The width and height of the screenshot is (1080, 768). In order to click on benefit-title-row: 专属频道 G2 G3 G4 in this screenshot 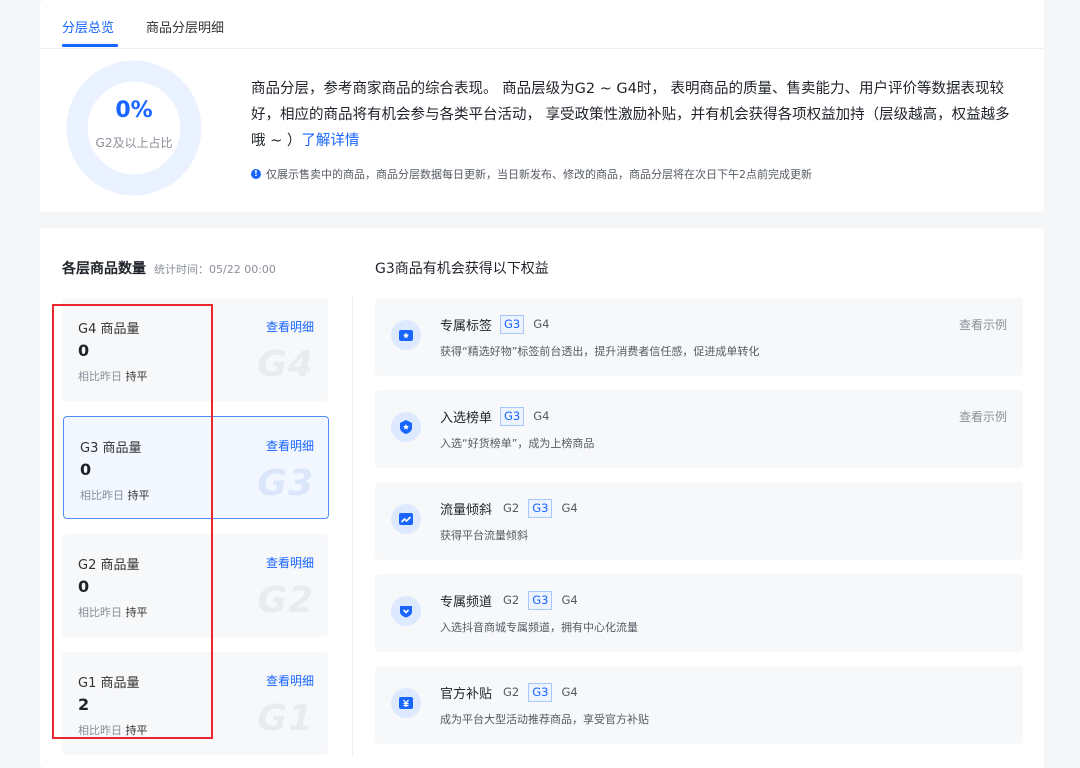, I will do `click(510, 600)`.